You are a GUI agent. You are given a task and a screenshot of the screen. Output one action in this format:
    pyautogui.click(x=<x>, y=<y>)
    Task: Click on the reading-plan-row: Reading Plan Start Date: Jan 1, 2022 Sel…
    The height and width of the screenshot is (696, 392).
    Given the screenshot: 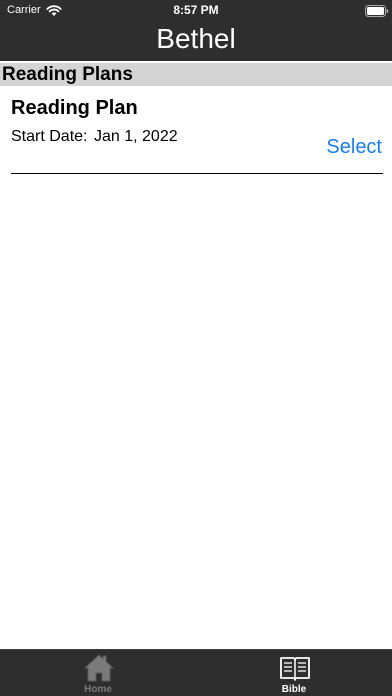 What is the action you would take?
    pyautogui.click(x=196, y=131)
    